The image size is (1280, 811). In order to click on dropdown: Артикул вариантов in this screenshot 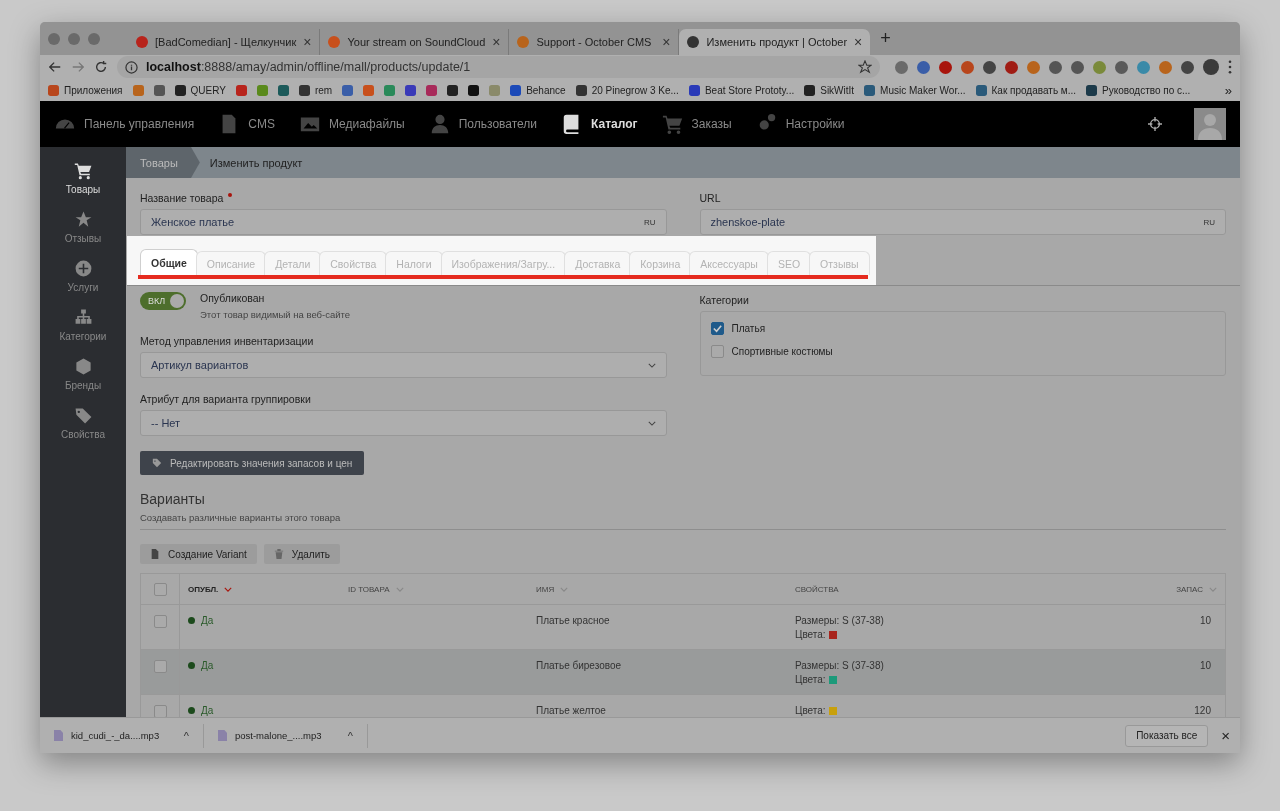, I will do `click(403, 365)`.